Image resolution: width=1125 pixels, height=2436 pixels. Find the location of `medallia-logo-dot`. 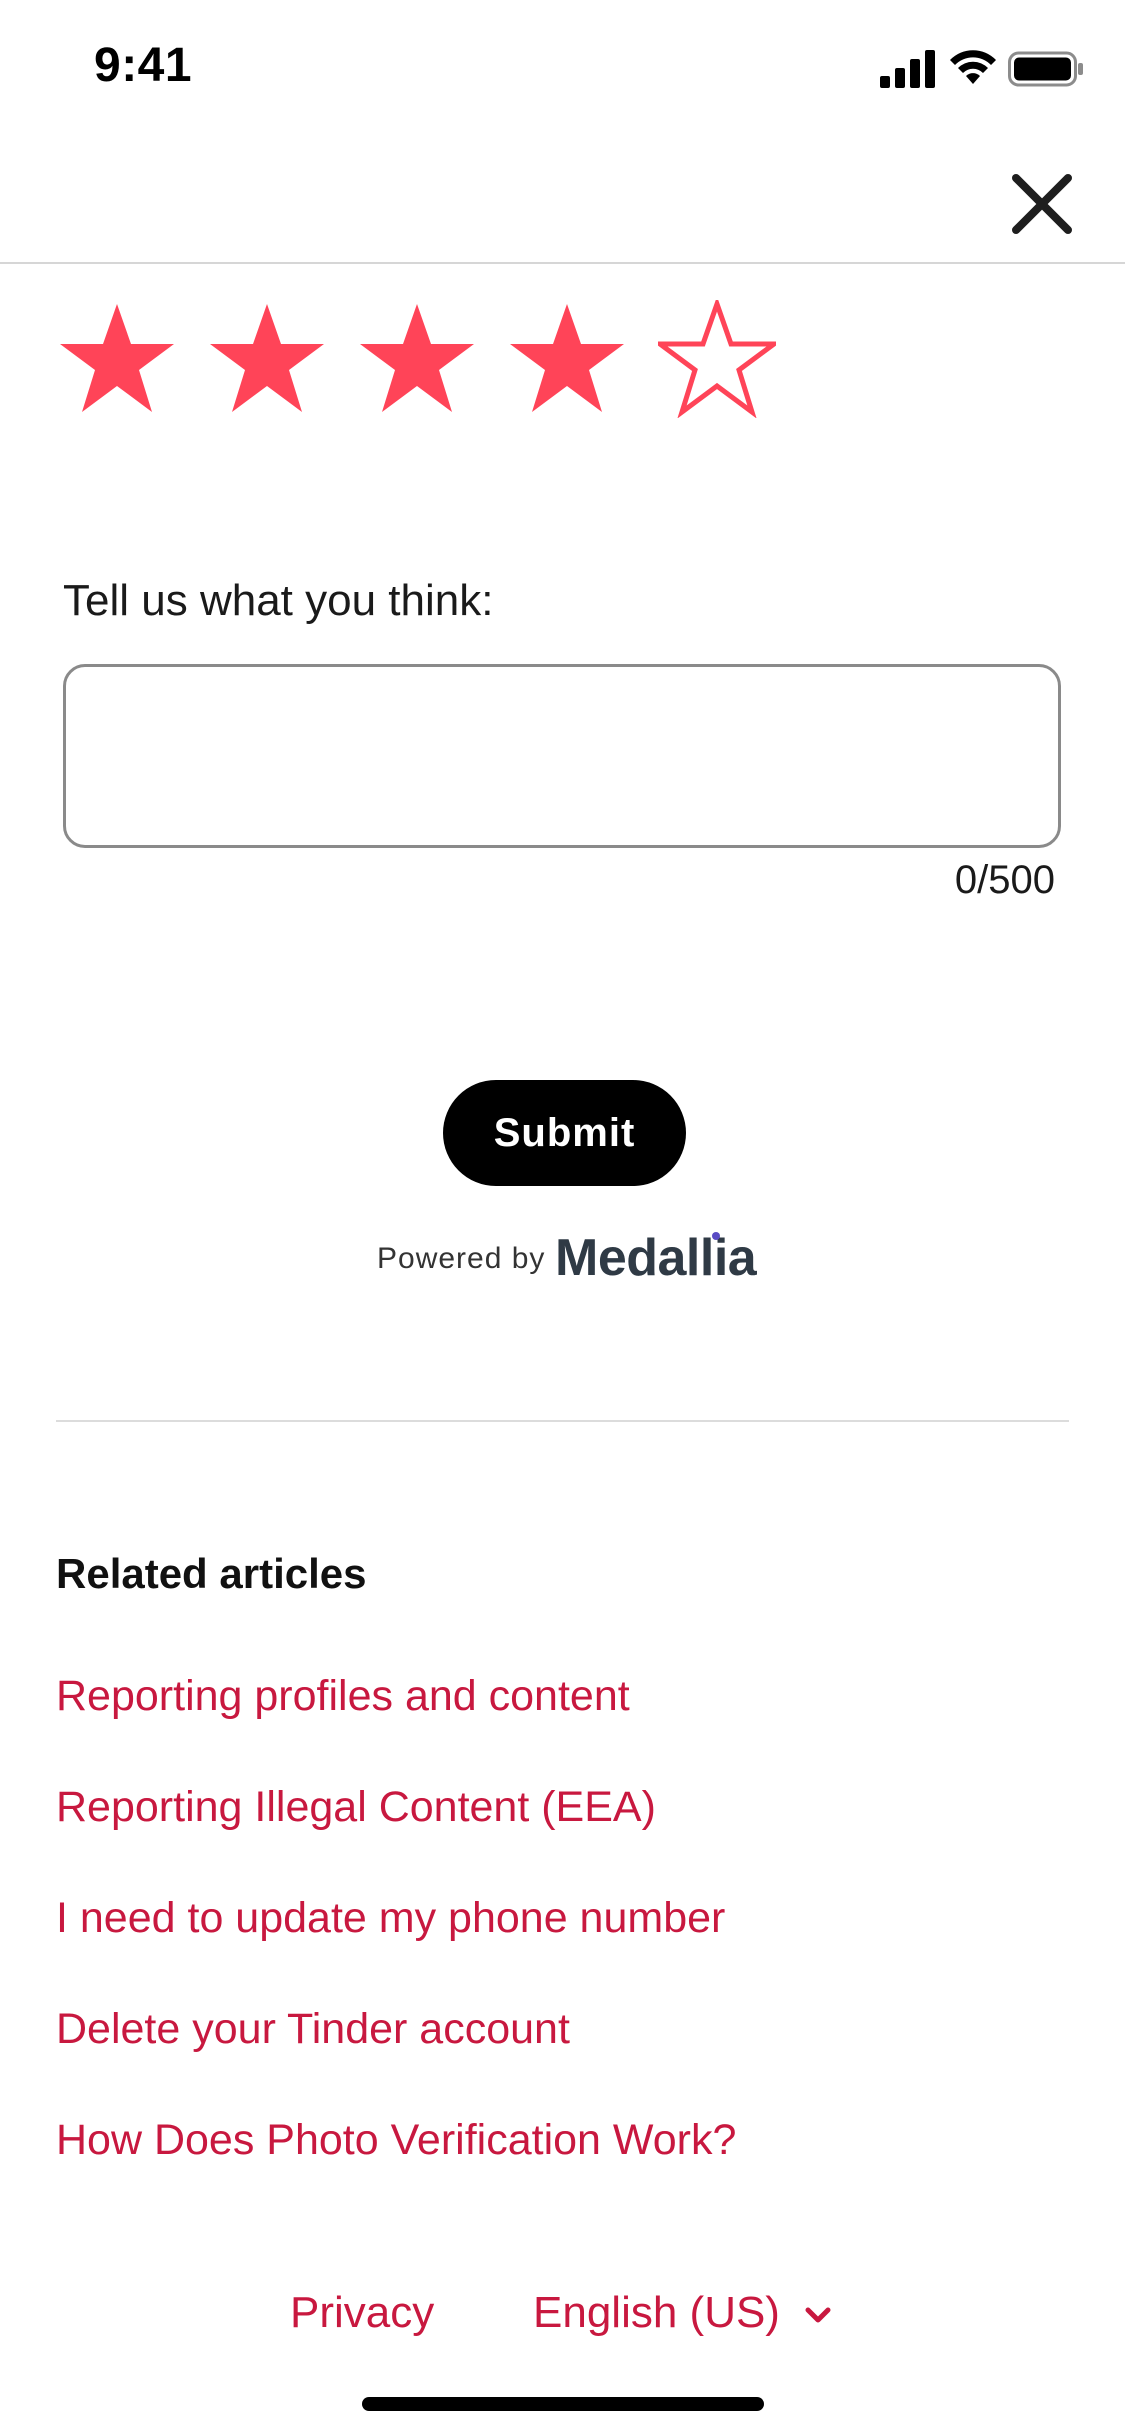

medallia-logo-dot is located at coordinates (716, 1236).